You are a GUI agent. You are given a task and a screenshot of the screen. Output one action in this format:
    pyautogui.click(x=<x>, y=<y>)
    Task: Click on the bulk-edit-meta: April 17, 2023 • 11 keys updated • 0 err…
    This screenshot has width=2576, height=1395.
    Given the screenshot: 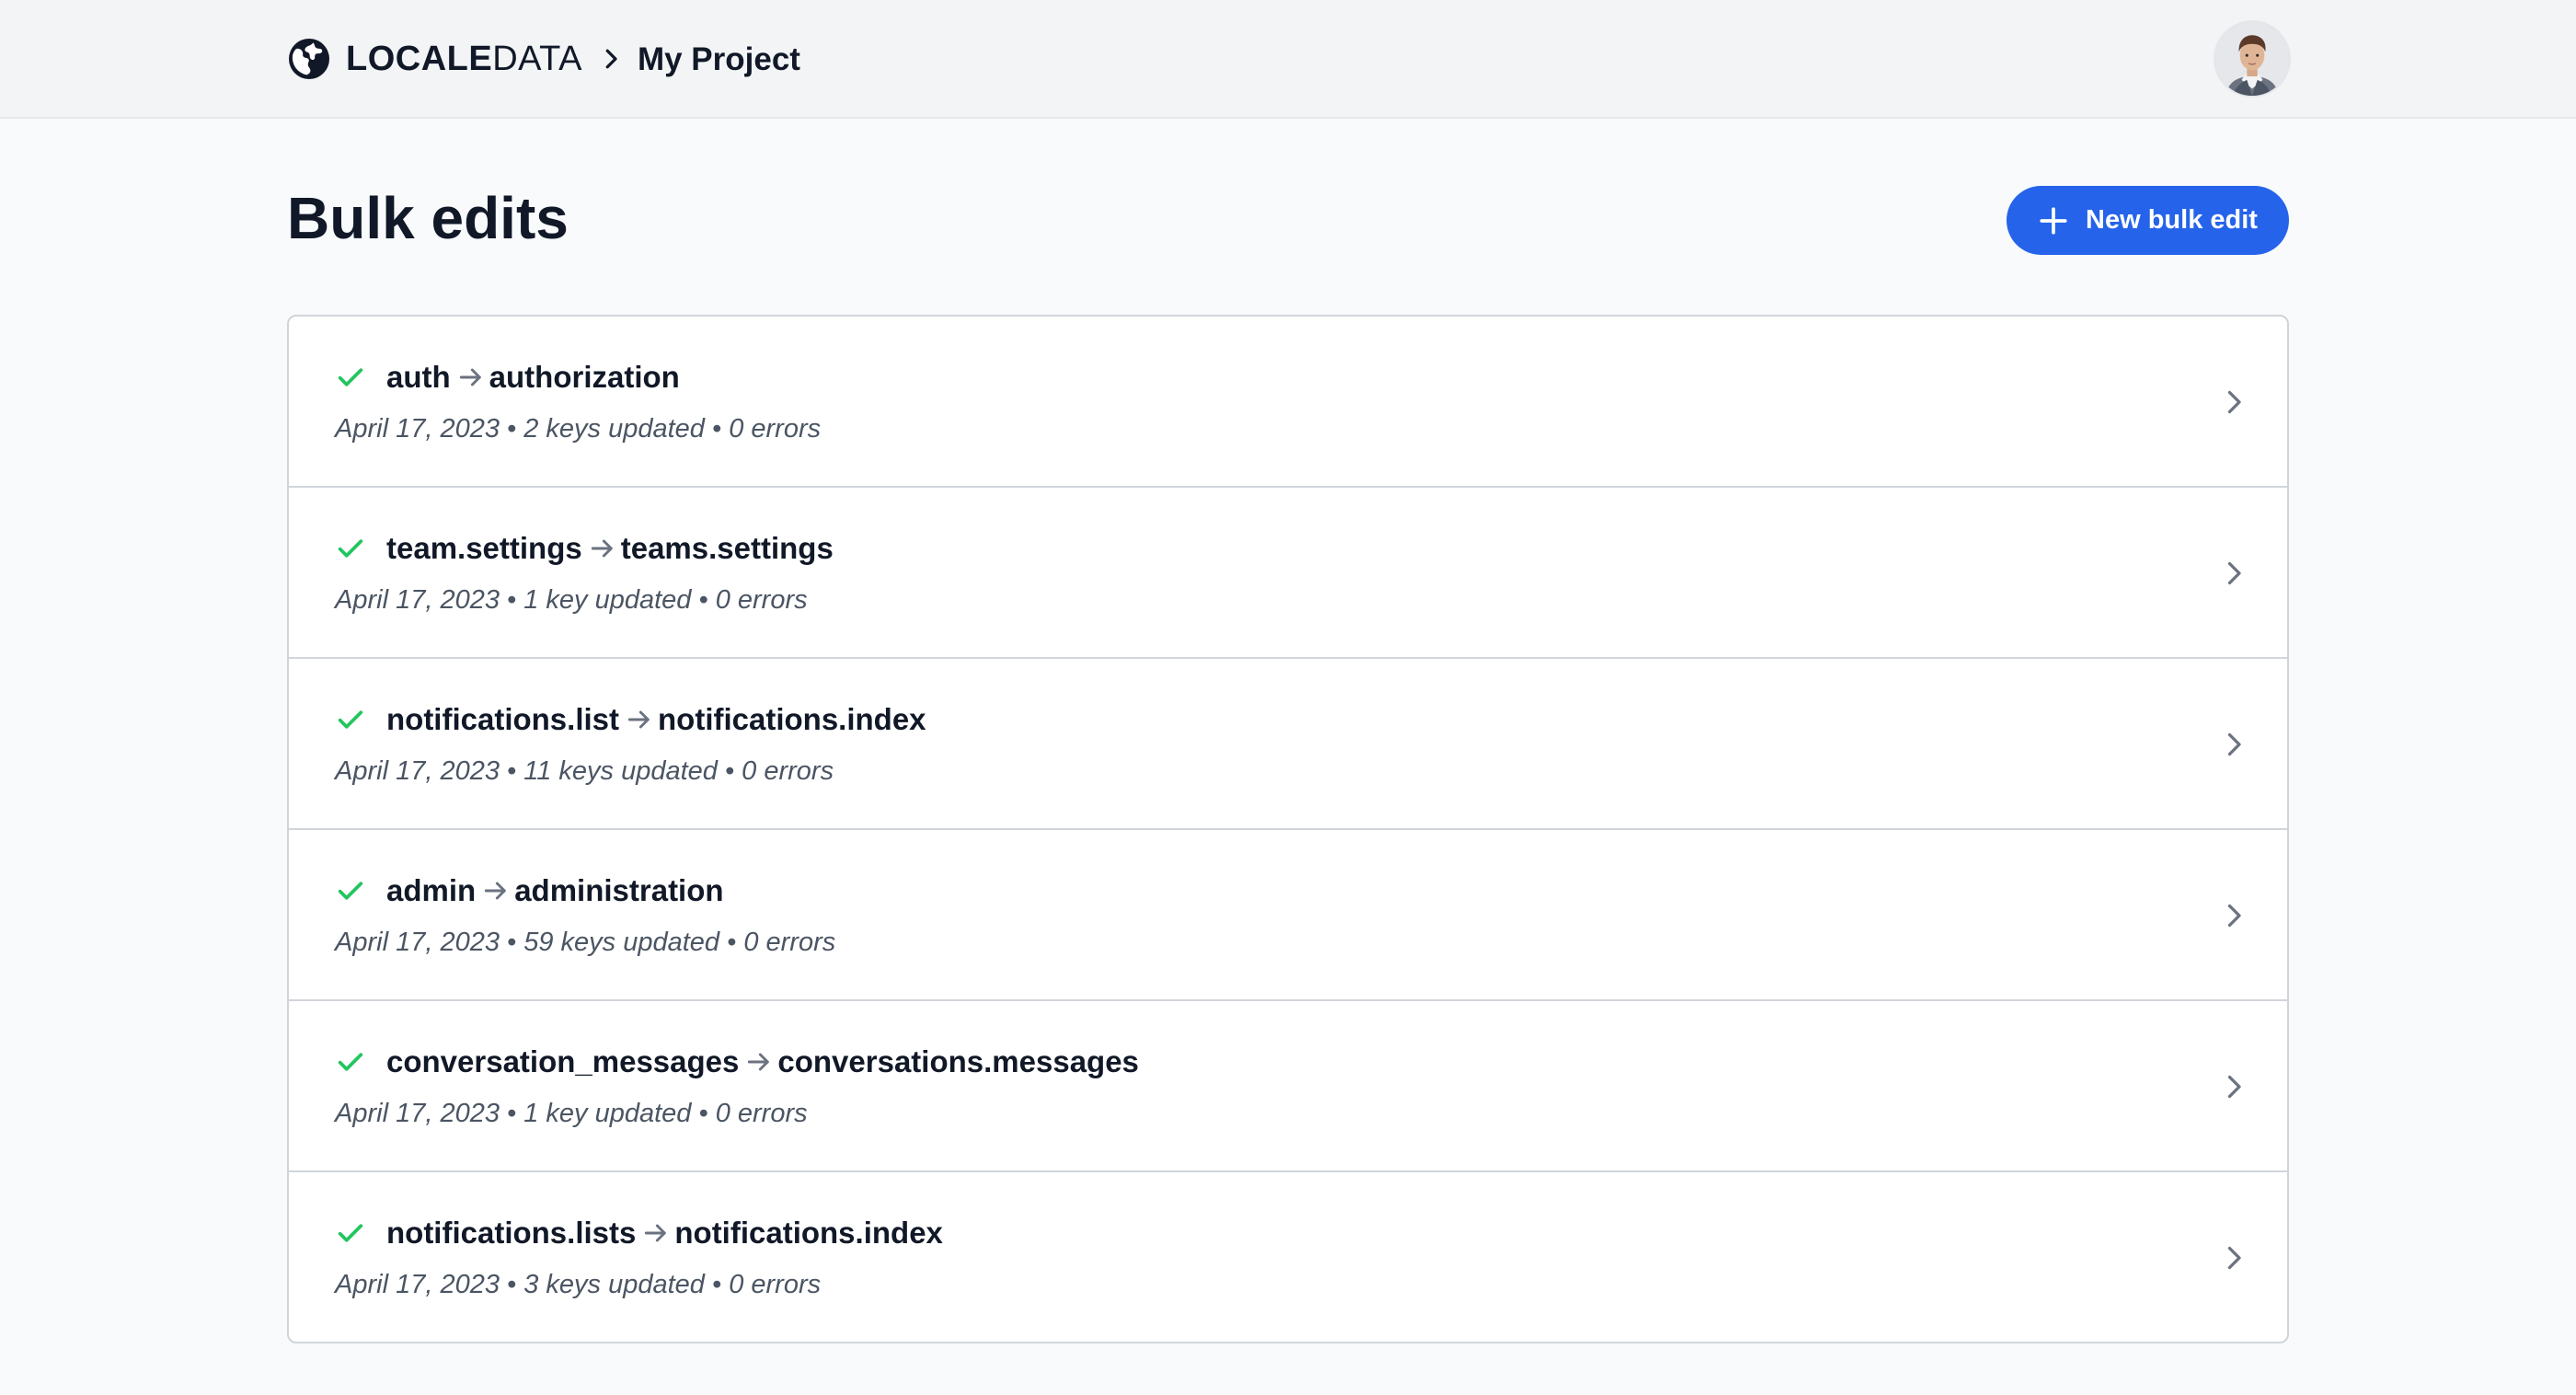 What is the action you would take?
    pyautogui.click(x=584, y=771)
    